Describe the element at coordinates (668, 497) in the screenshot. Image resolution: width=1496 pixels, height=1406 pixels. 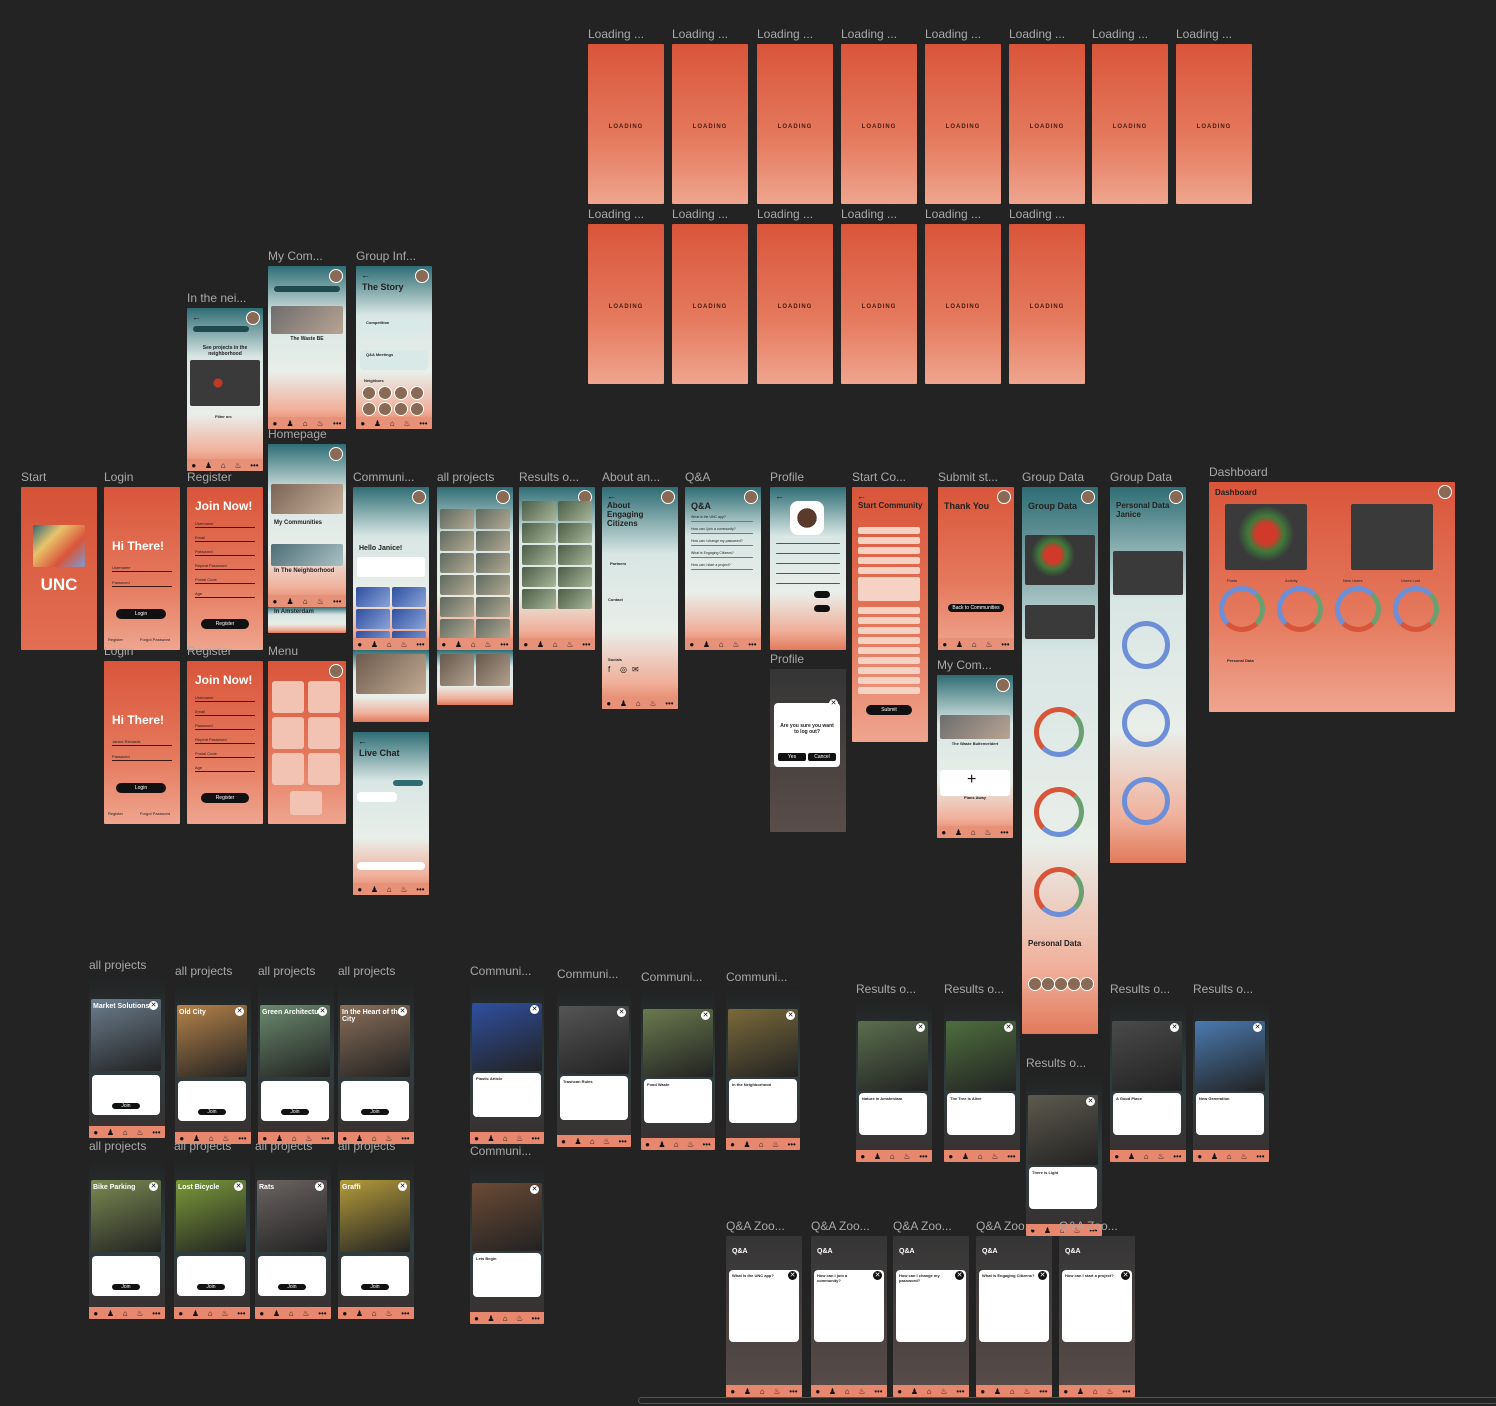
I see `avatar` at that location.